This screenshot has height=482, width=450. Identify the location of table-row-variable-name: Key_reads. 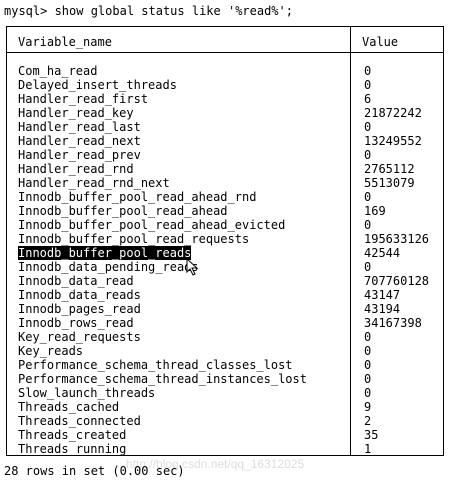
(50, 351).